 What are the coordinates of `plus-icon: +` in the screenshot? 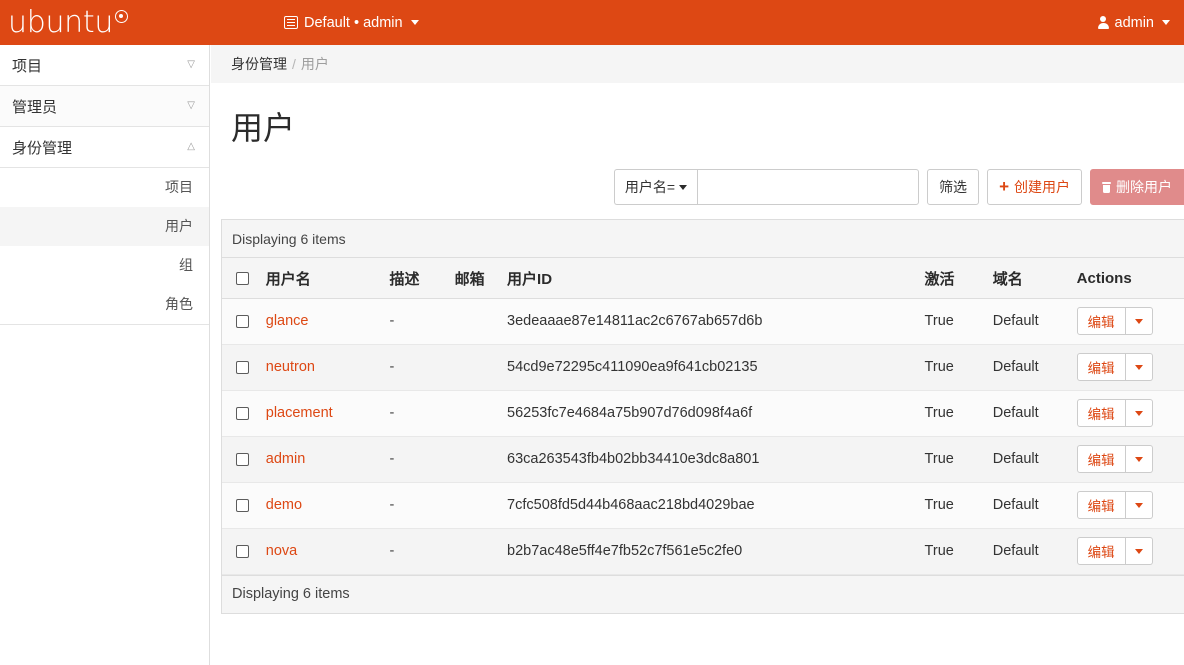 It's located at (1004, 187).